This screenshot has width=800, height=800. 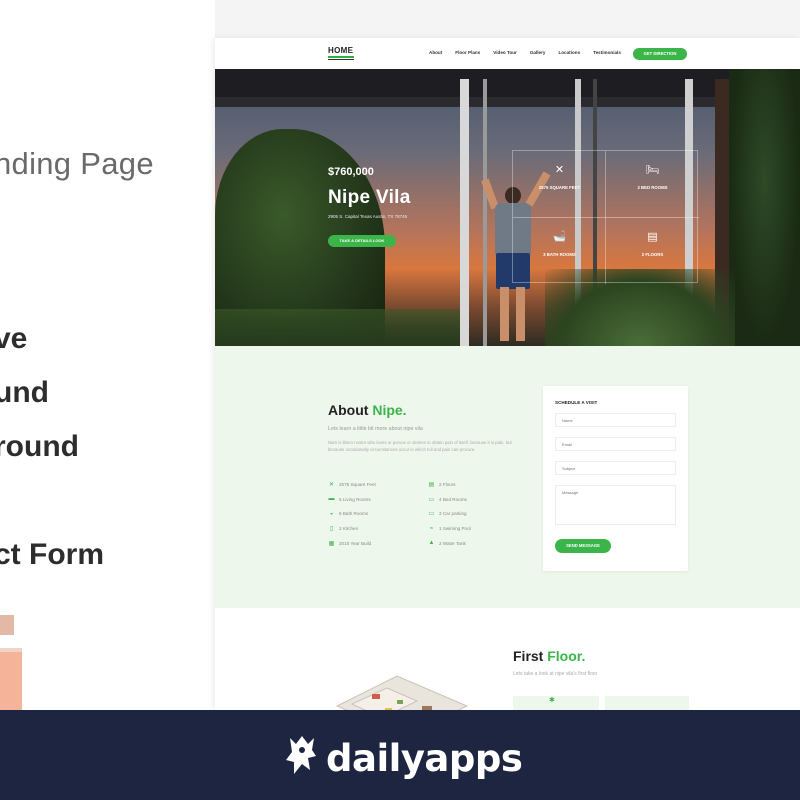 I want to click on hero-photo-grass, so click(x=337, y=327).